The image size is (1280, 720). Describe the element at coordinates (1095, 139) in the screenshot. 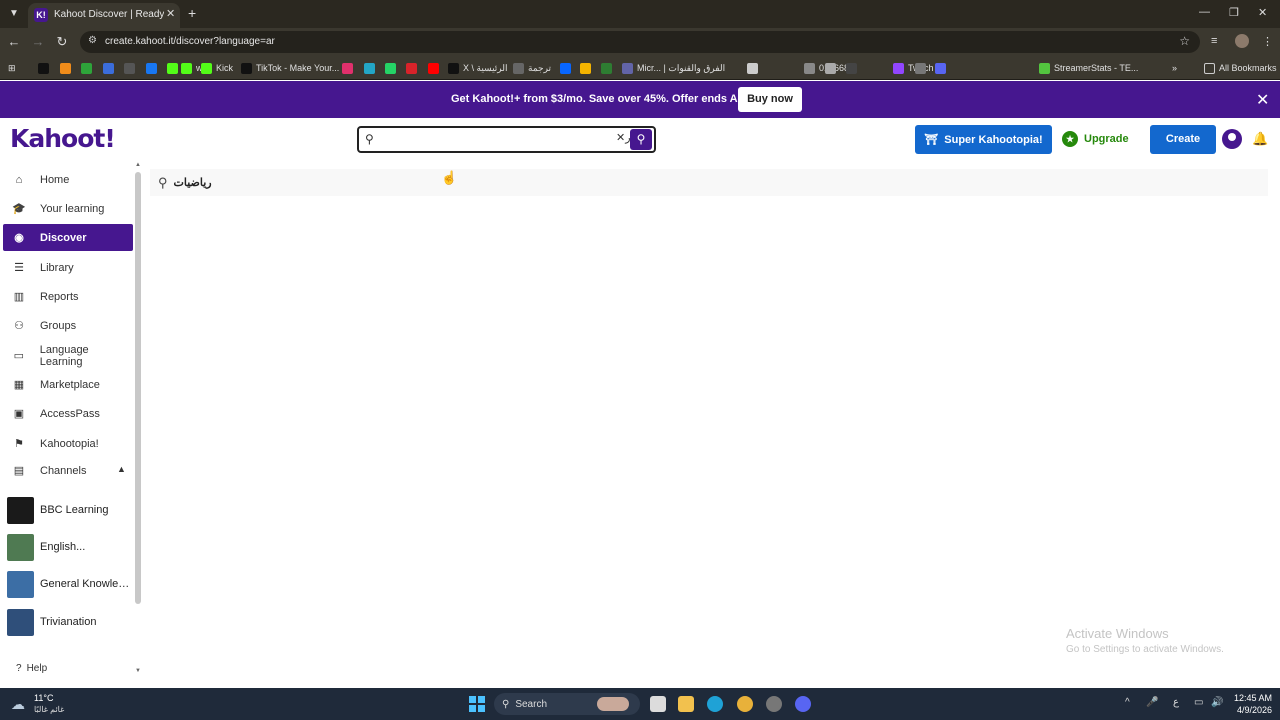

I see `upgrade-button: ★ Upgrade` at that location.